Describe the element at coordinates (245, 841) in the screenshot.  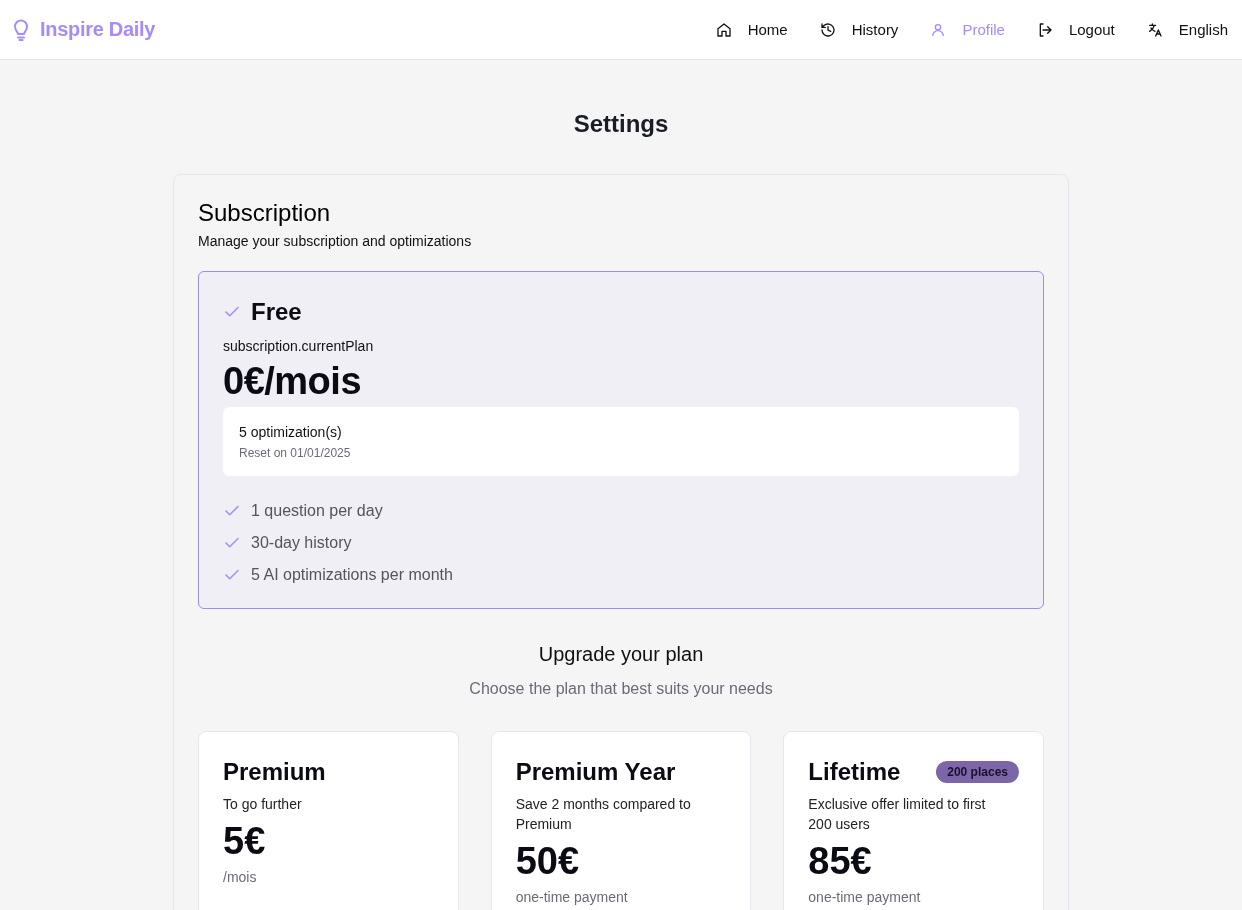
I see `plan-price: 5€` at that location.